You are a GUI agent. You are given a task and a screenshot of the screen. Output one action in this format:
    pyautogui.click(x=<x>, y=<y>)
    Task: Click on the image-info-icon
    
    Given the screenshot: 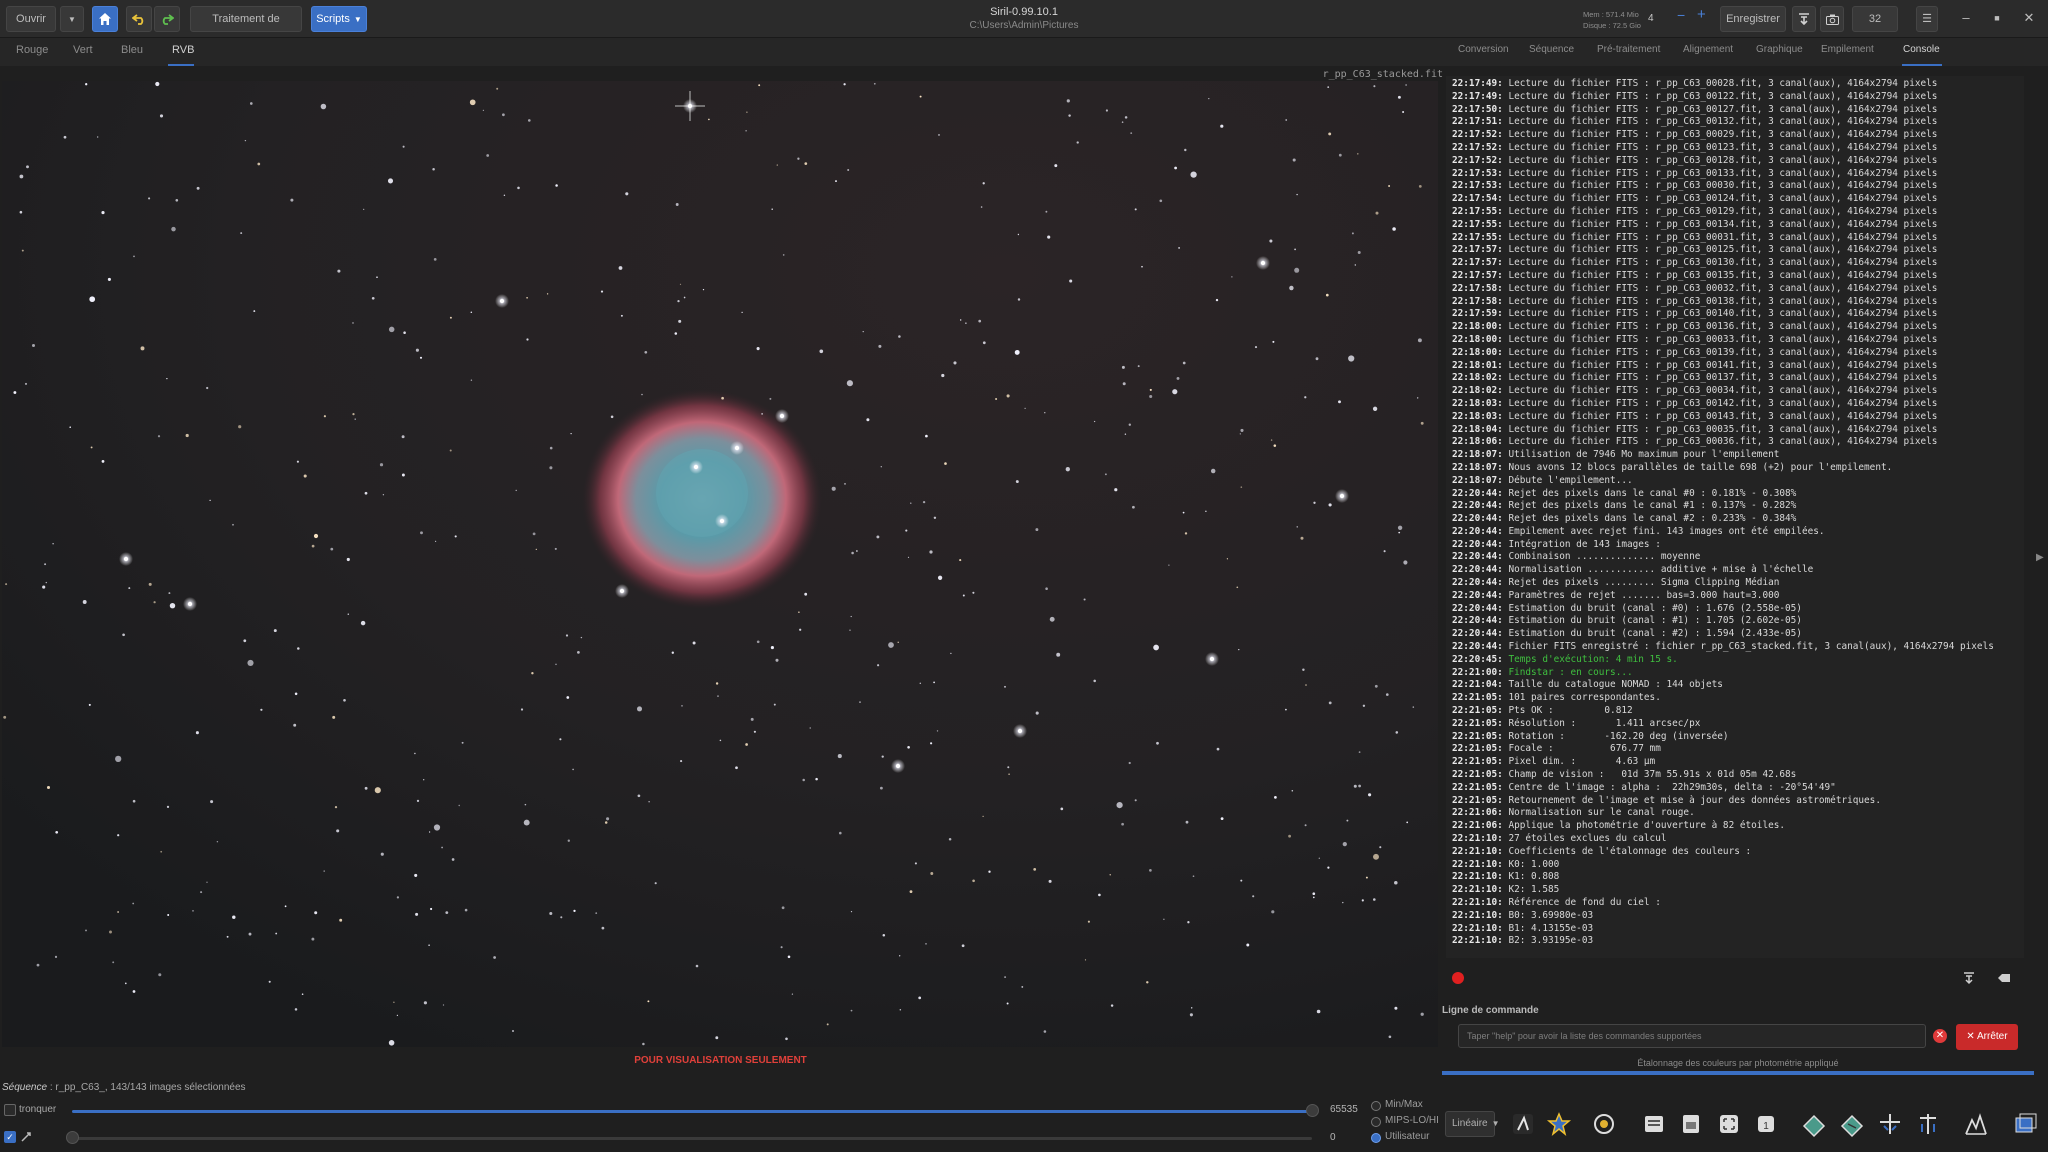 What is the action you would take?
    pyautogui.click(x=1654, y=1124)
    